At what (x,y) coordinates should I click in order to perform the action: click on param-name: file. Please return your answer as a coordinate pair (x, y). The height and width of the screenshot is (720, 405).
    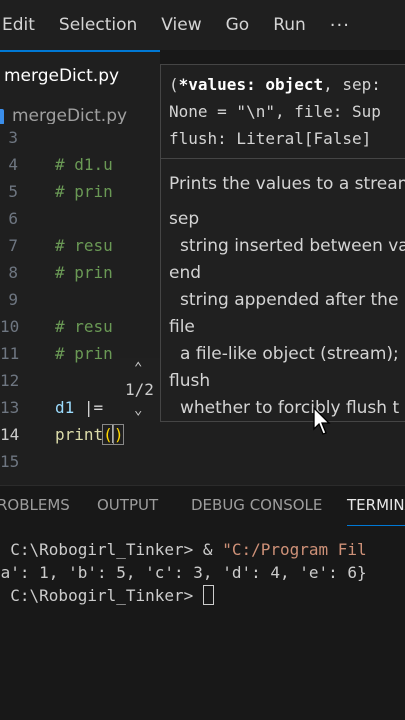
    Looking at the image, I should click on (182, 327).